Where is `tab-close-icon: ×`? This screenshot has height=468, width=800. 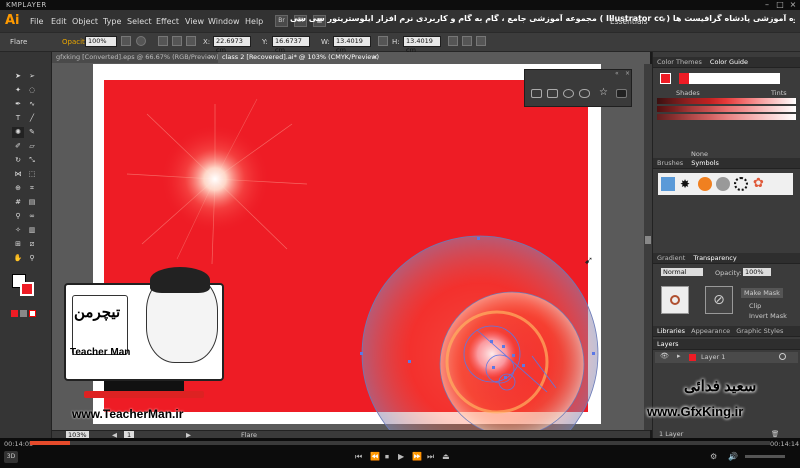
tab-close-icon: × is located at coordinates (211, 57).